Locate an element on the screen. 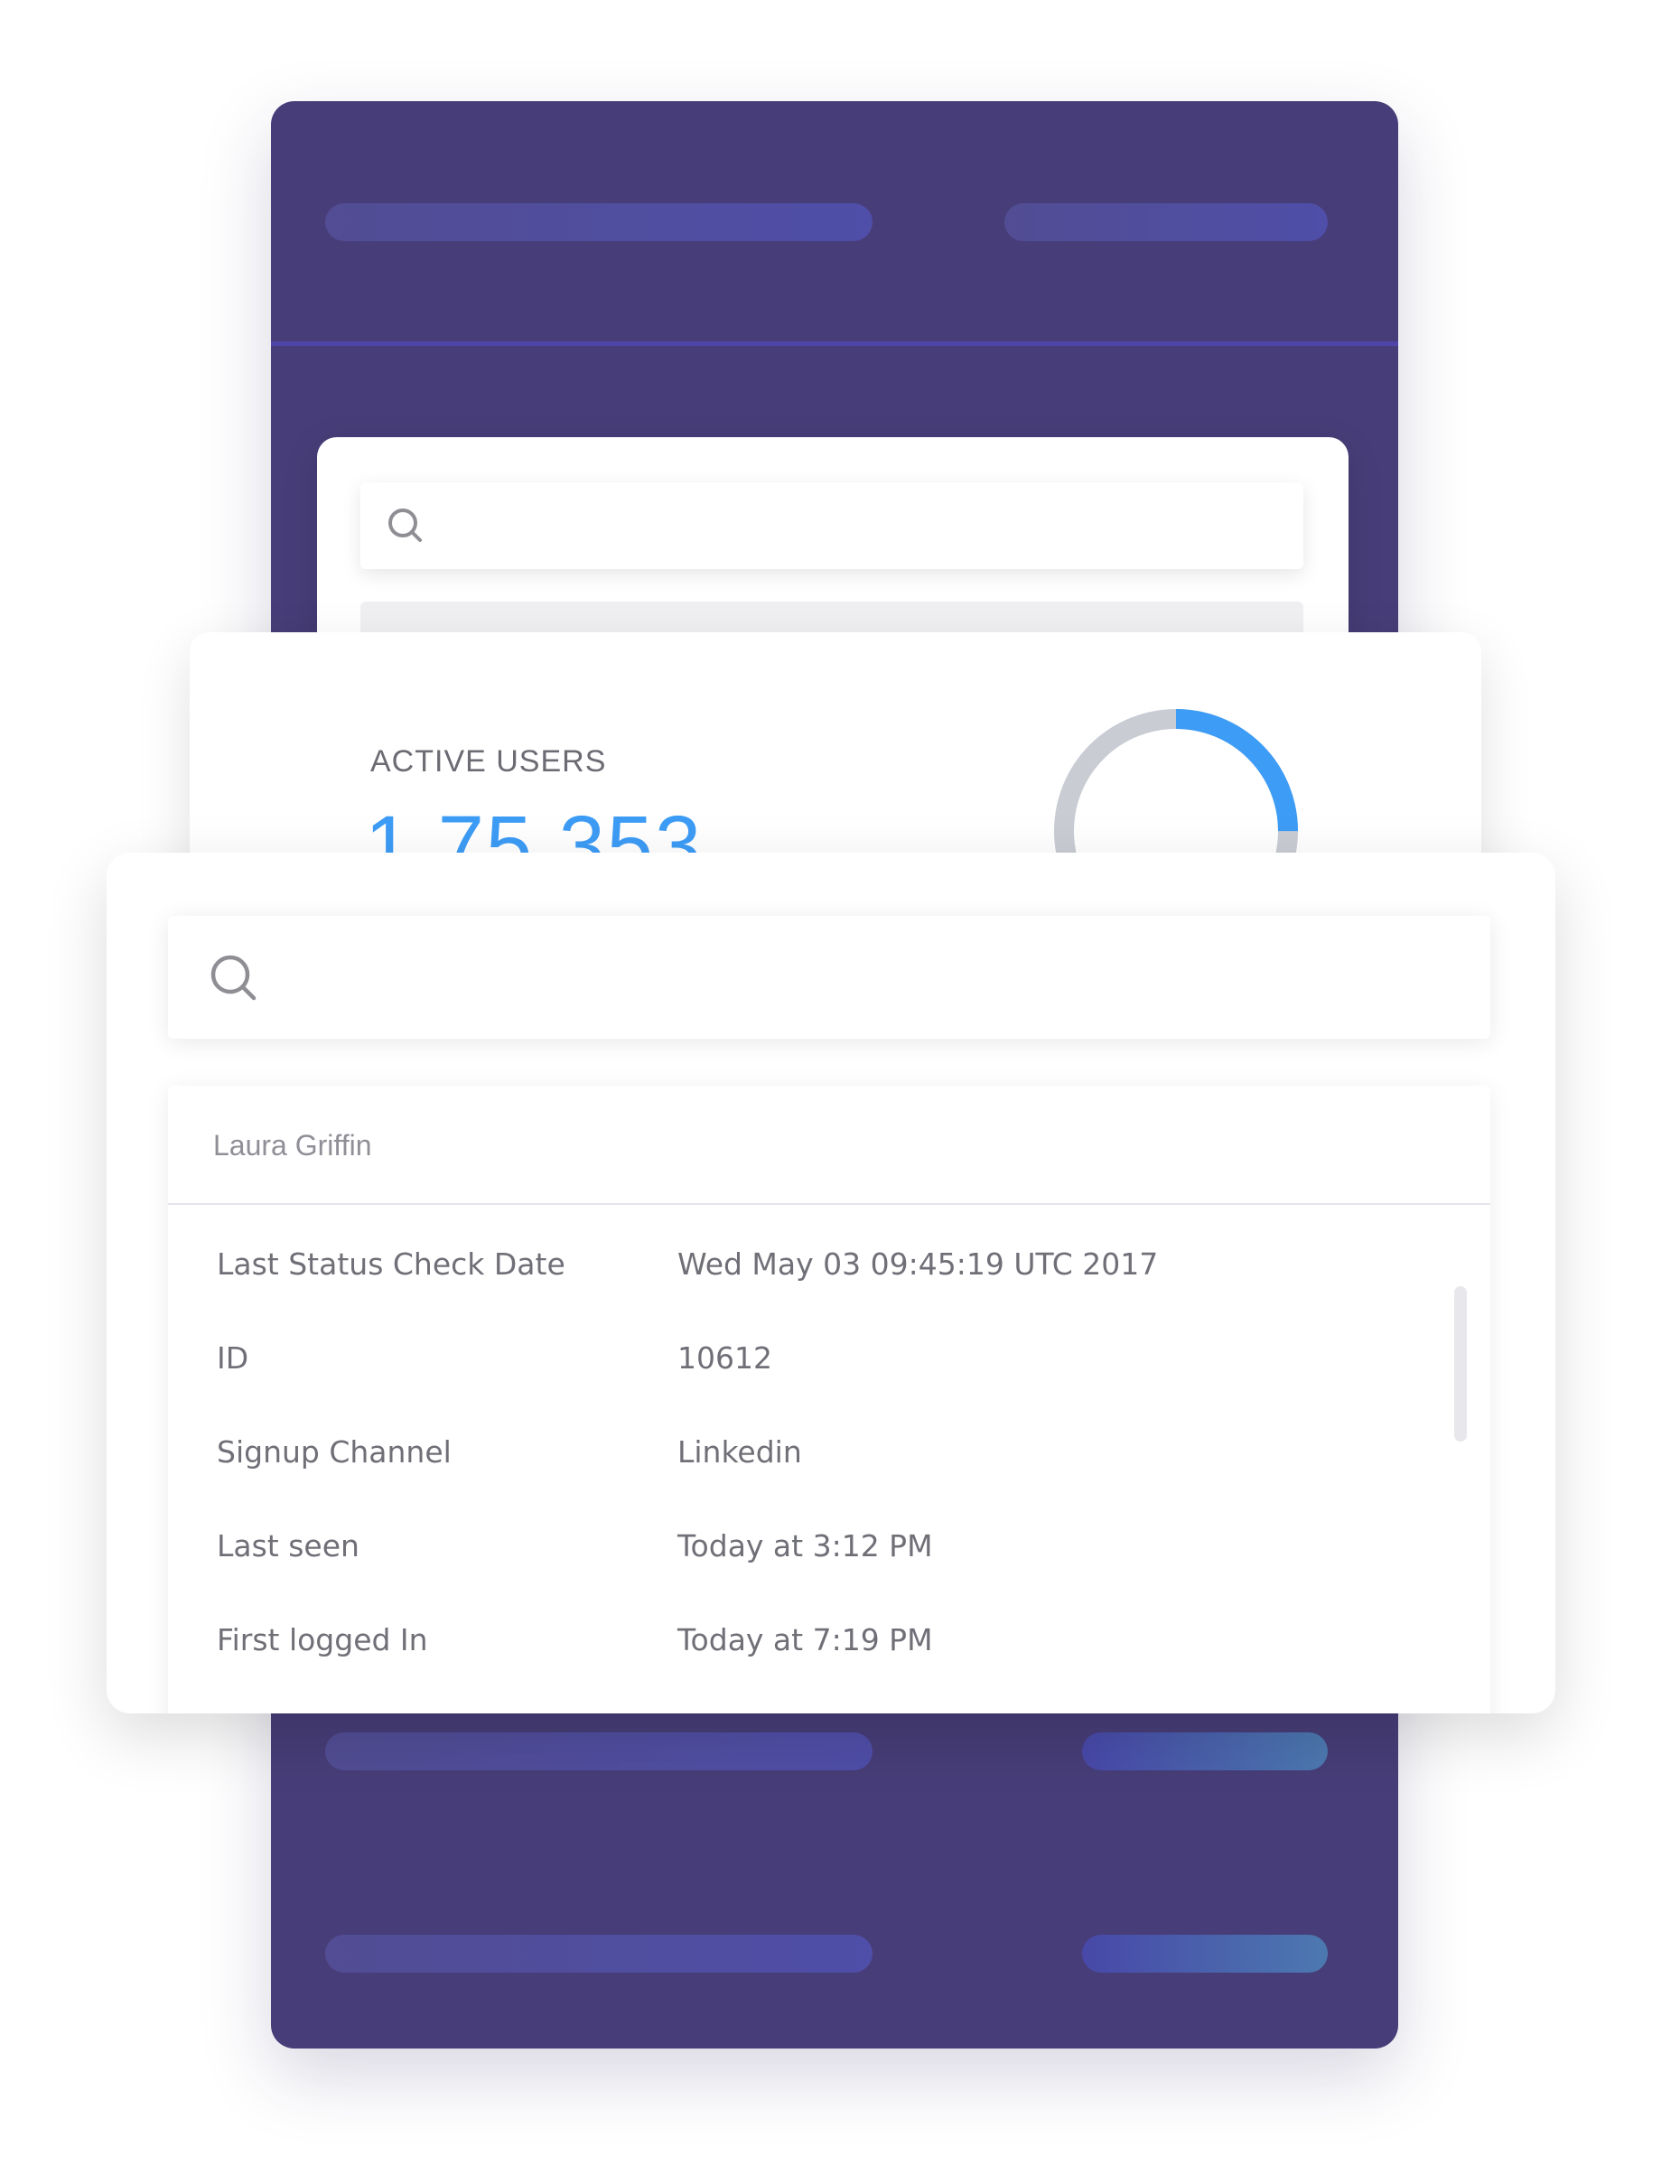  panel-divider is located at coordinates (834, 343).